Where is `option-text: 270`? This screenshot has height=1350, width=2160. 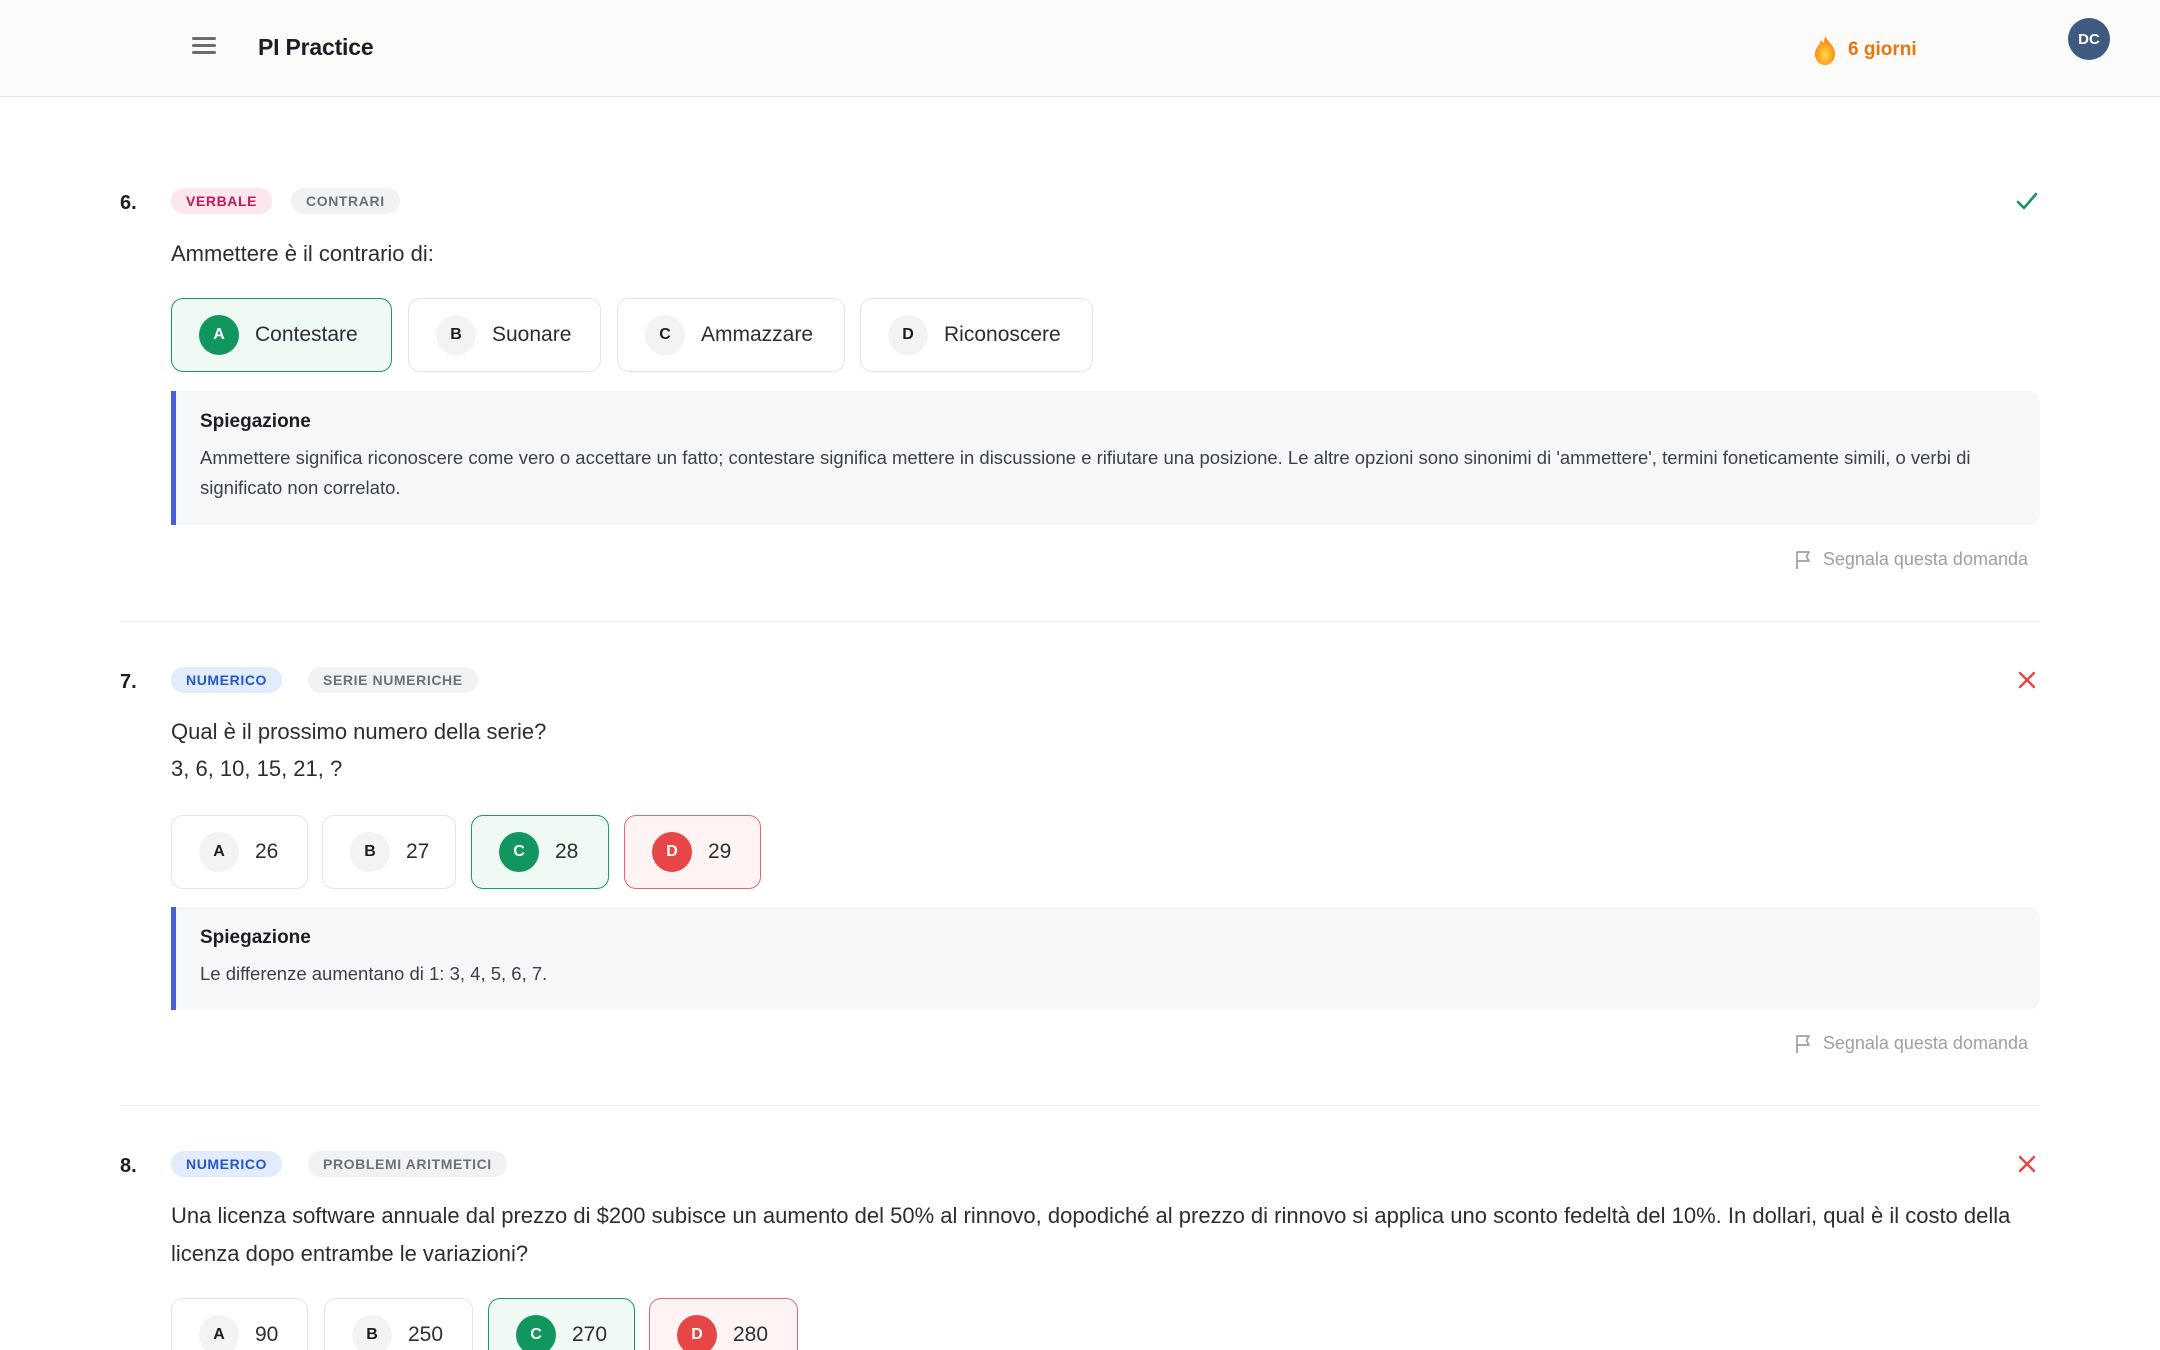
option-text: 270 is located at coordinates (590, 1334).